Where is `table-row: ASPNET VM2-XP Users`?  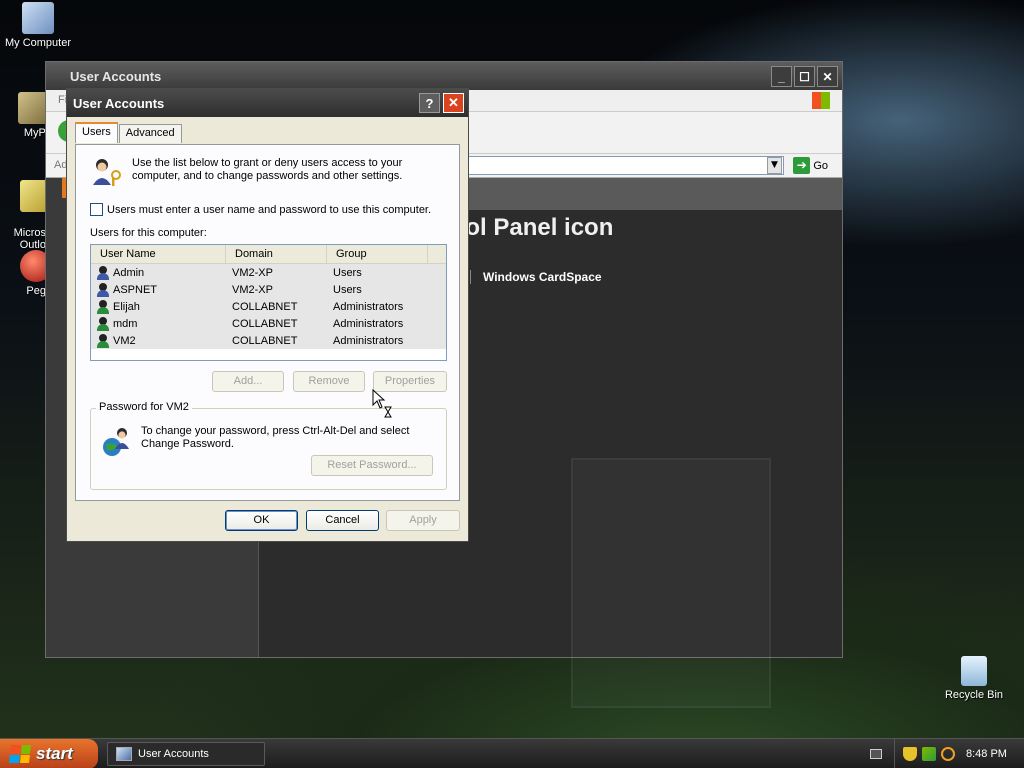 table-row: ASPNET VM2-XP Users is located at coordinates (268, 289).